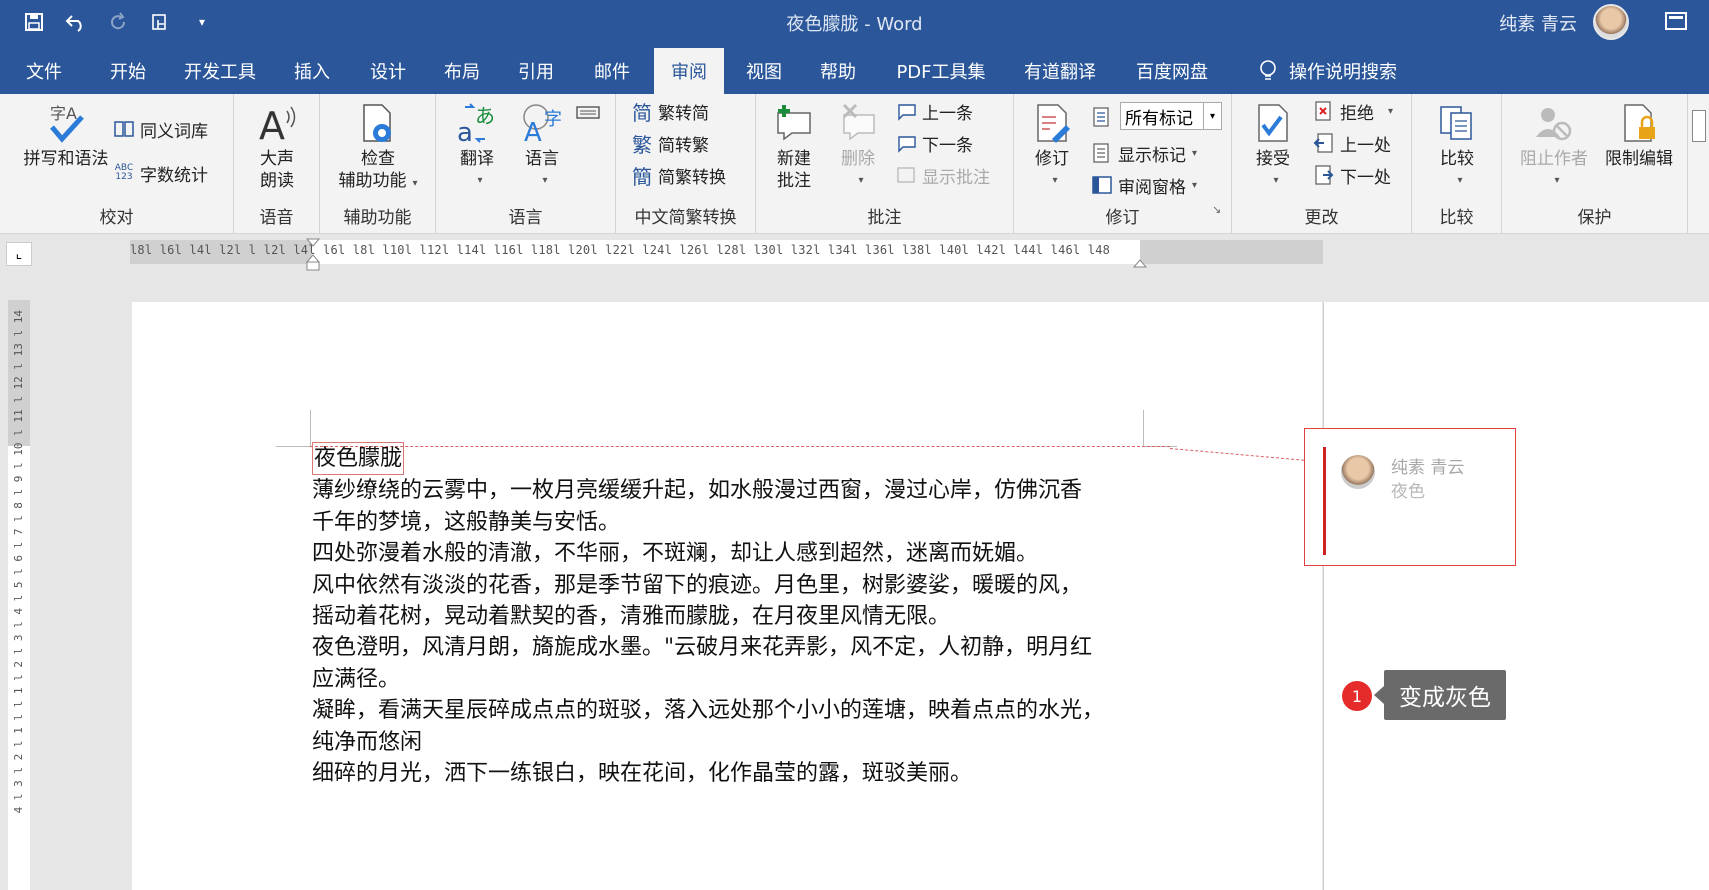 The image size is (1709, 890). I want to click on accept-label: 接受, so click(1273, 159).